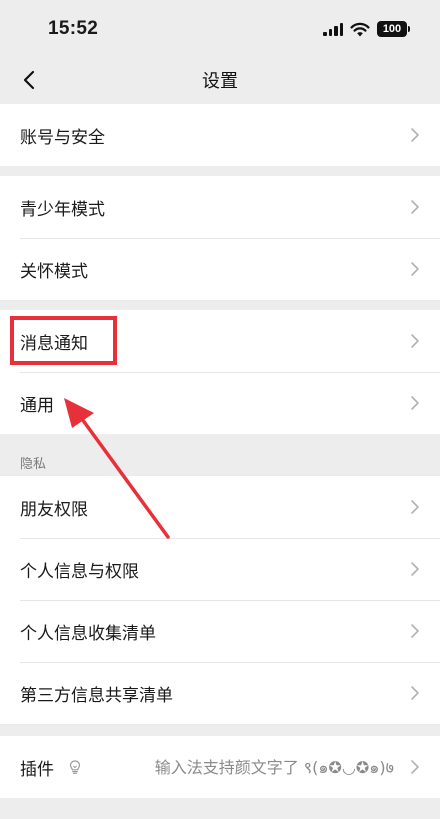  I want to click on settings-item-label: 第三方信息共享清单, so click(96, 695).